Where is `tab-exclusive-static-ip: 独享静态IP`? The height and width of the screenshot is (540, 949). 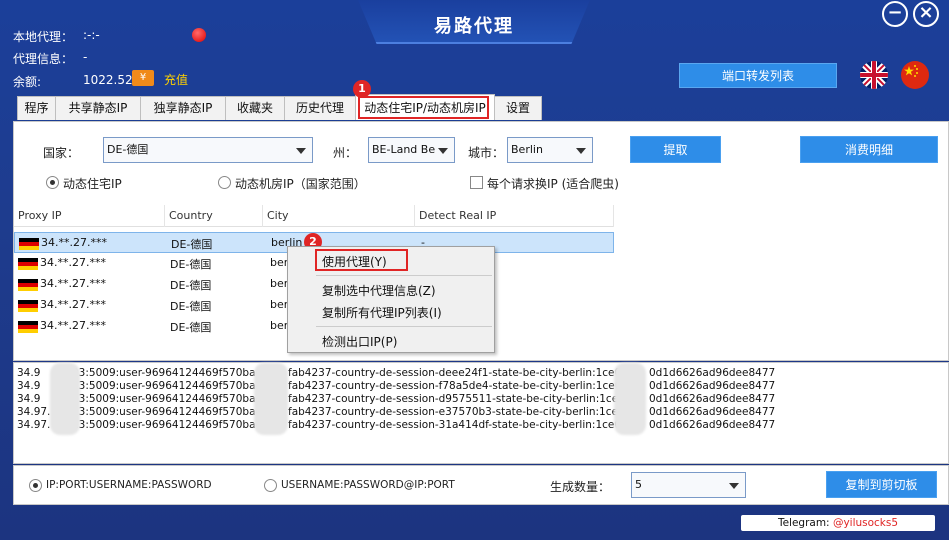
tab-exclusive-static-ip: 独享静态IP is located at coordinates (183, 108).